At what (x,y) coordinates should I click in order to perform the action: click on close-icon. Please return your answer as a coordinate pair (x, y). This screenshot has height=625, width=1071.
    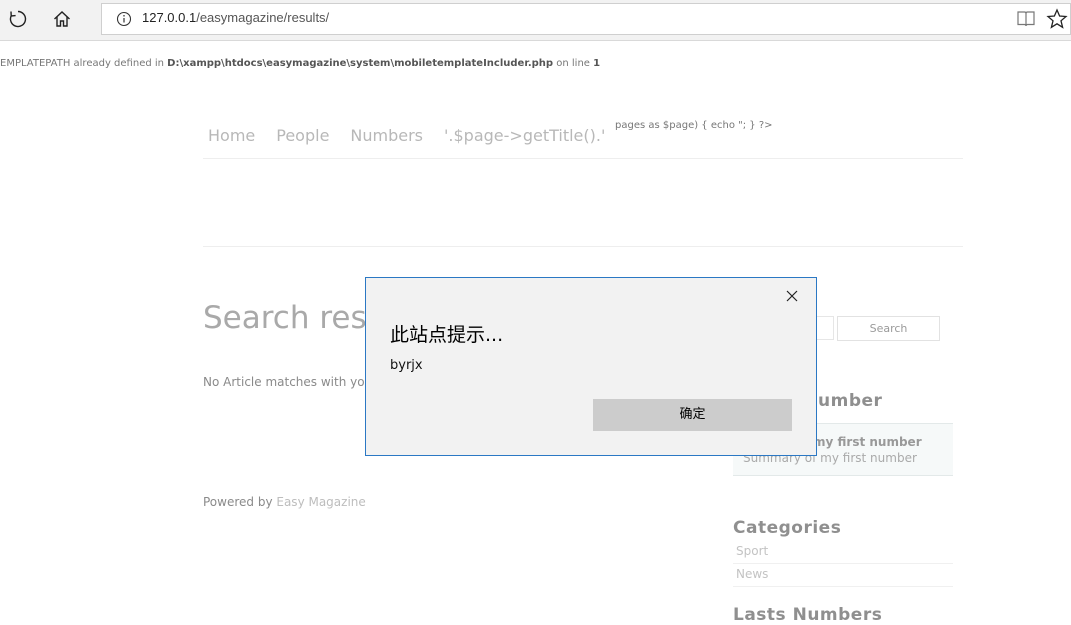
    Looking at the image, I should click on (792, 296).